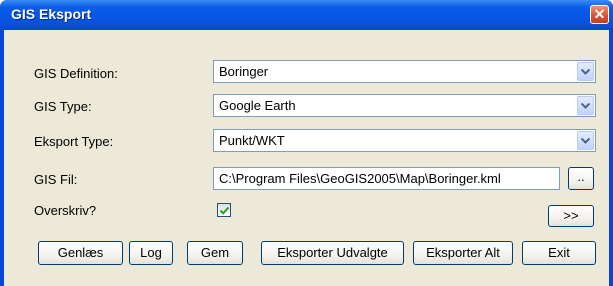 This screenshot has width=613, height=286. I want to click on gem-button-label: Gem, so click(215, 252).